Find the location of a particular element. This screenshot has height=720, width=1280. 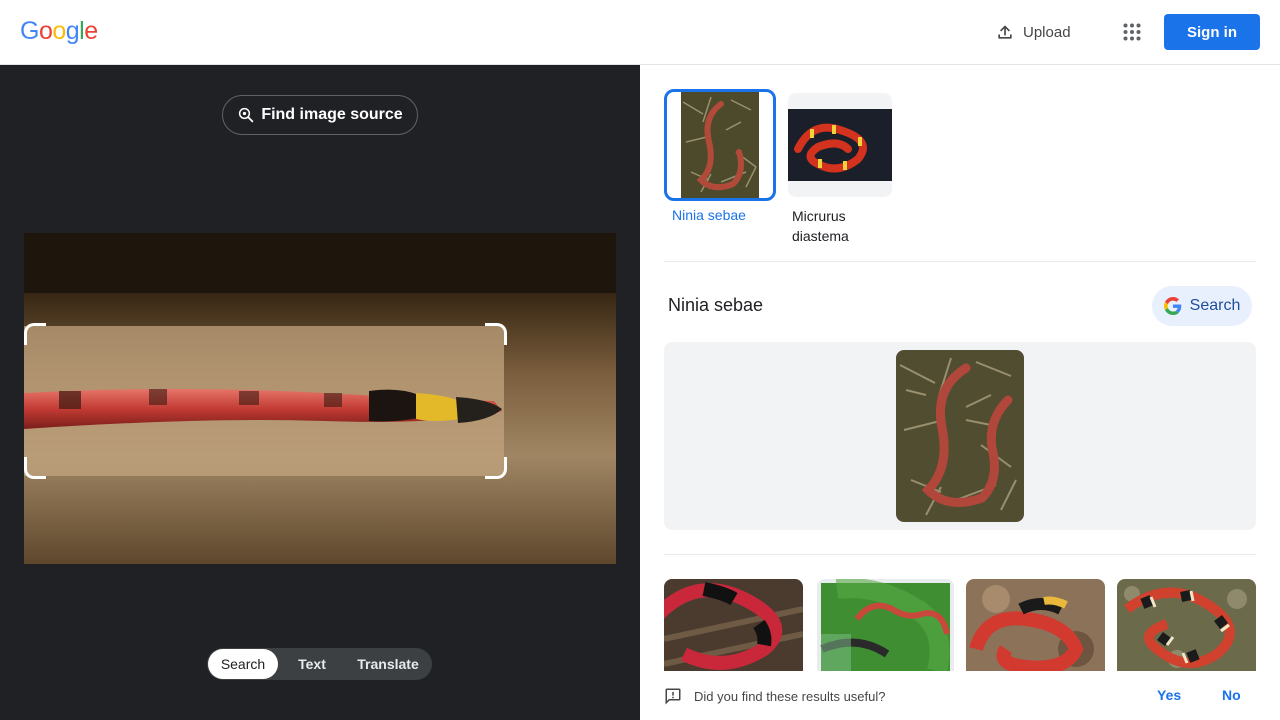

feedback-no-button: No is located at coordinates (1231, 695).